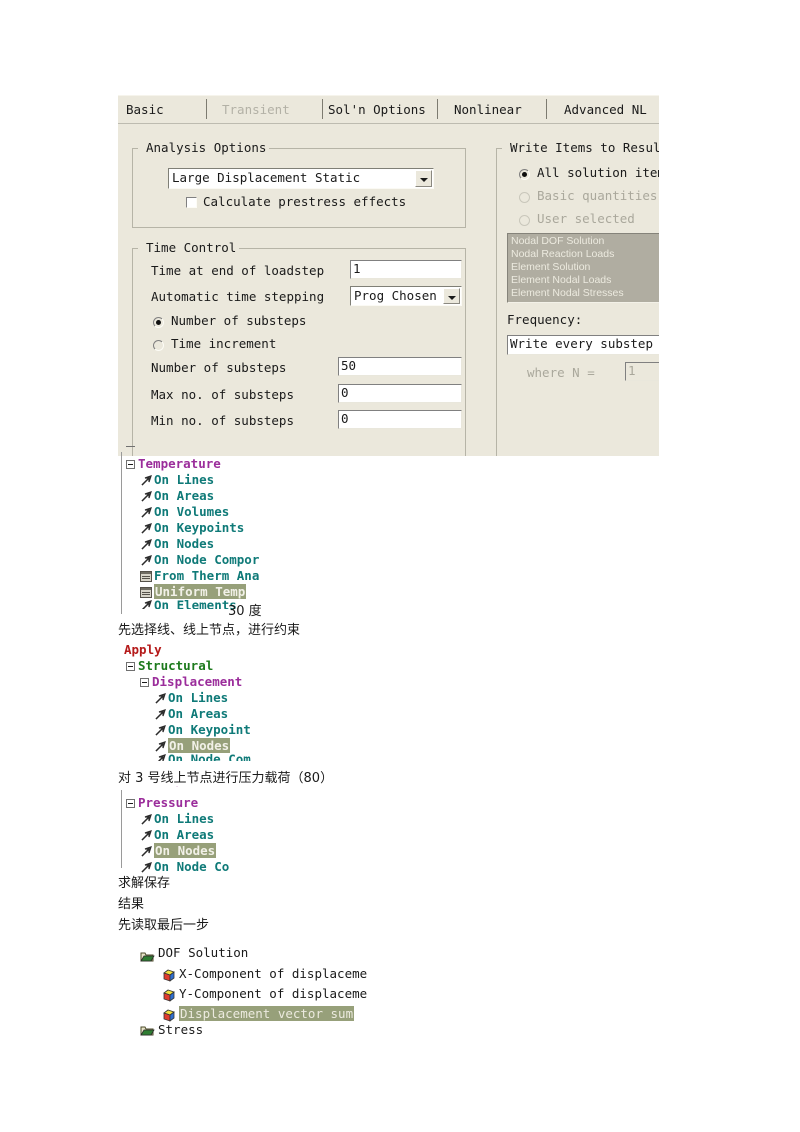 The image size is (800, 1132). What do you see at coordinates (276, 450) in the screenshot?
I see `clipped-pressure-row: Pressure` at bounding box center [276, 450].